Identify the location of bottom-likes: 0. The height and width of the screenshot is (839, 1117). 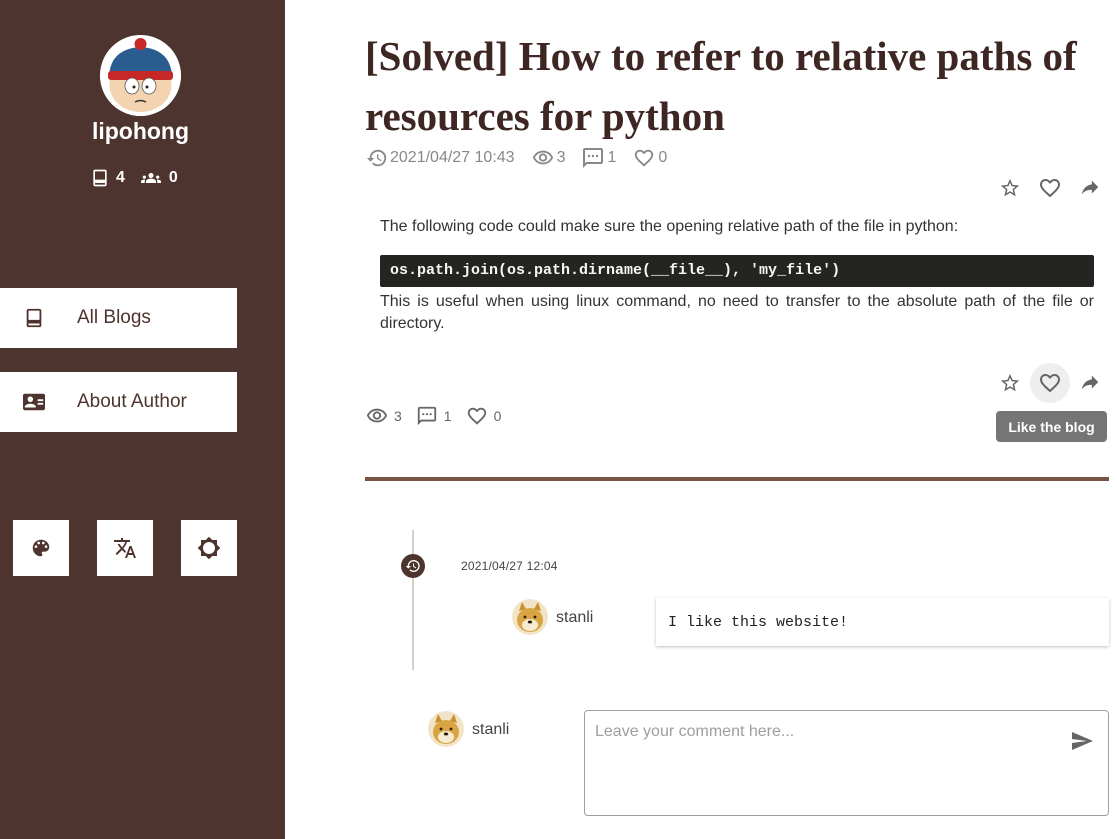
(497, 416).